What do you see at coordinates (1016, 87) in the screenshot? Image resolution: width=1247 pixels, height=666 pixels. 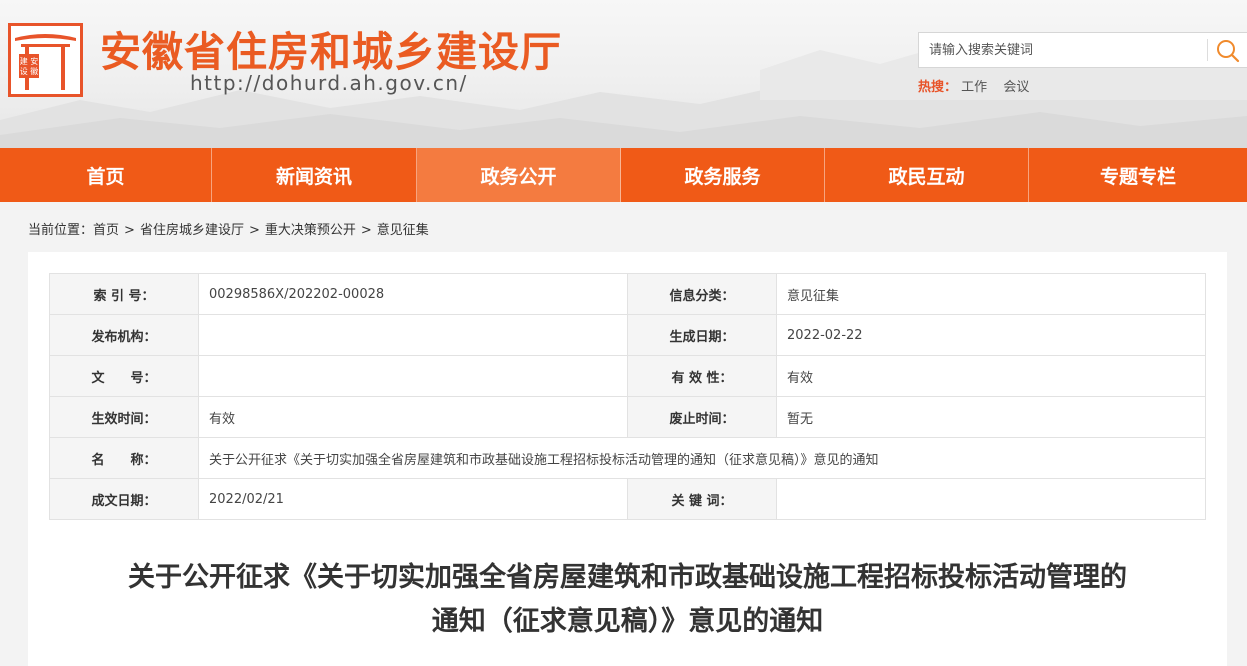 I see `hot-search-item-meeting: 会议` at bounding box center [1016, 87].